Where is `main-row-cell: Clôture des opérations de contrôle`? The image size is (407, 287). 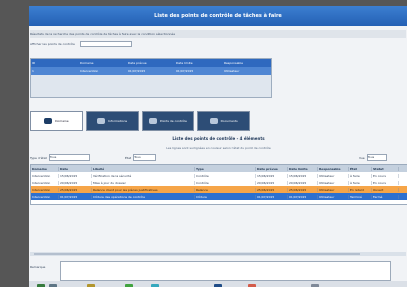
main-row-cell: Clôture des opérations de contrôle is located at coordinates (143, 196).